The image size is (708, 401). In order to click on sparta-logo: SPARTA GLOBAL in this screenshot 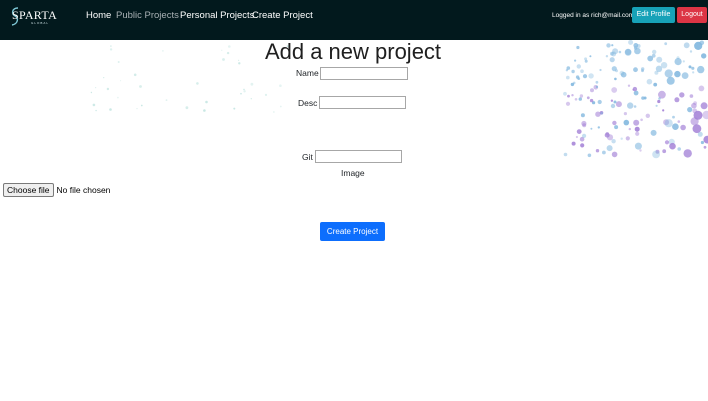, I will do `click(33, 19)`.